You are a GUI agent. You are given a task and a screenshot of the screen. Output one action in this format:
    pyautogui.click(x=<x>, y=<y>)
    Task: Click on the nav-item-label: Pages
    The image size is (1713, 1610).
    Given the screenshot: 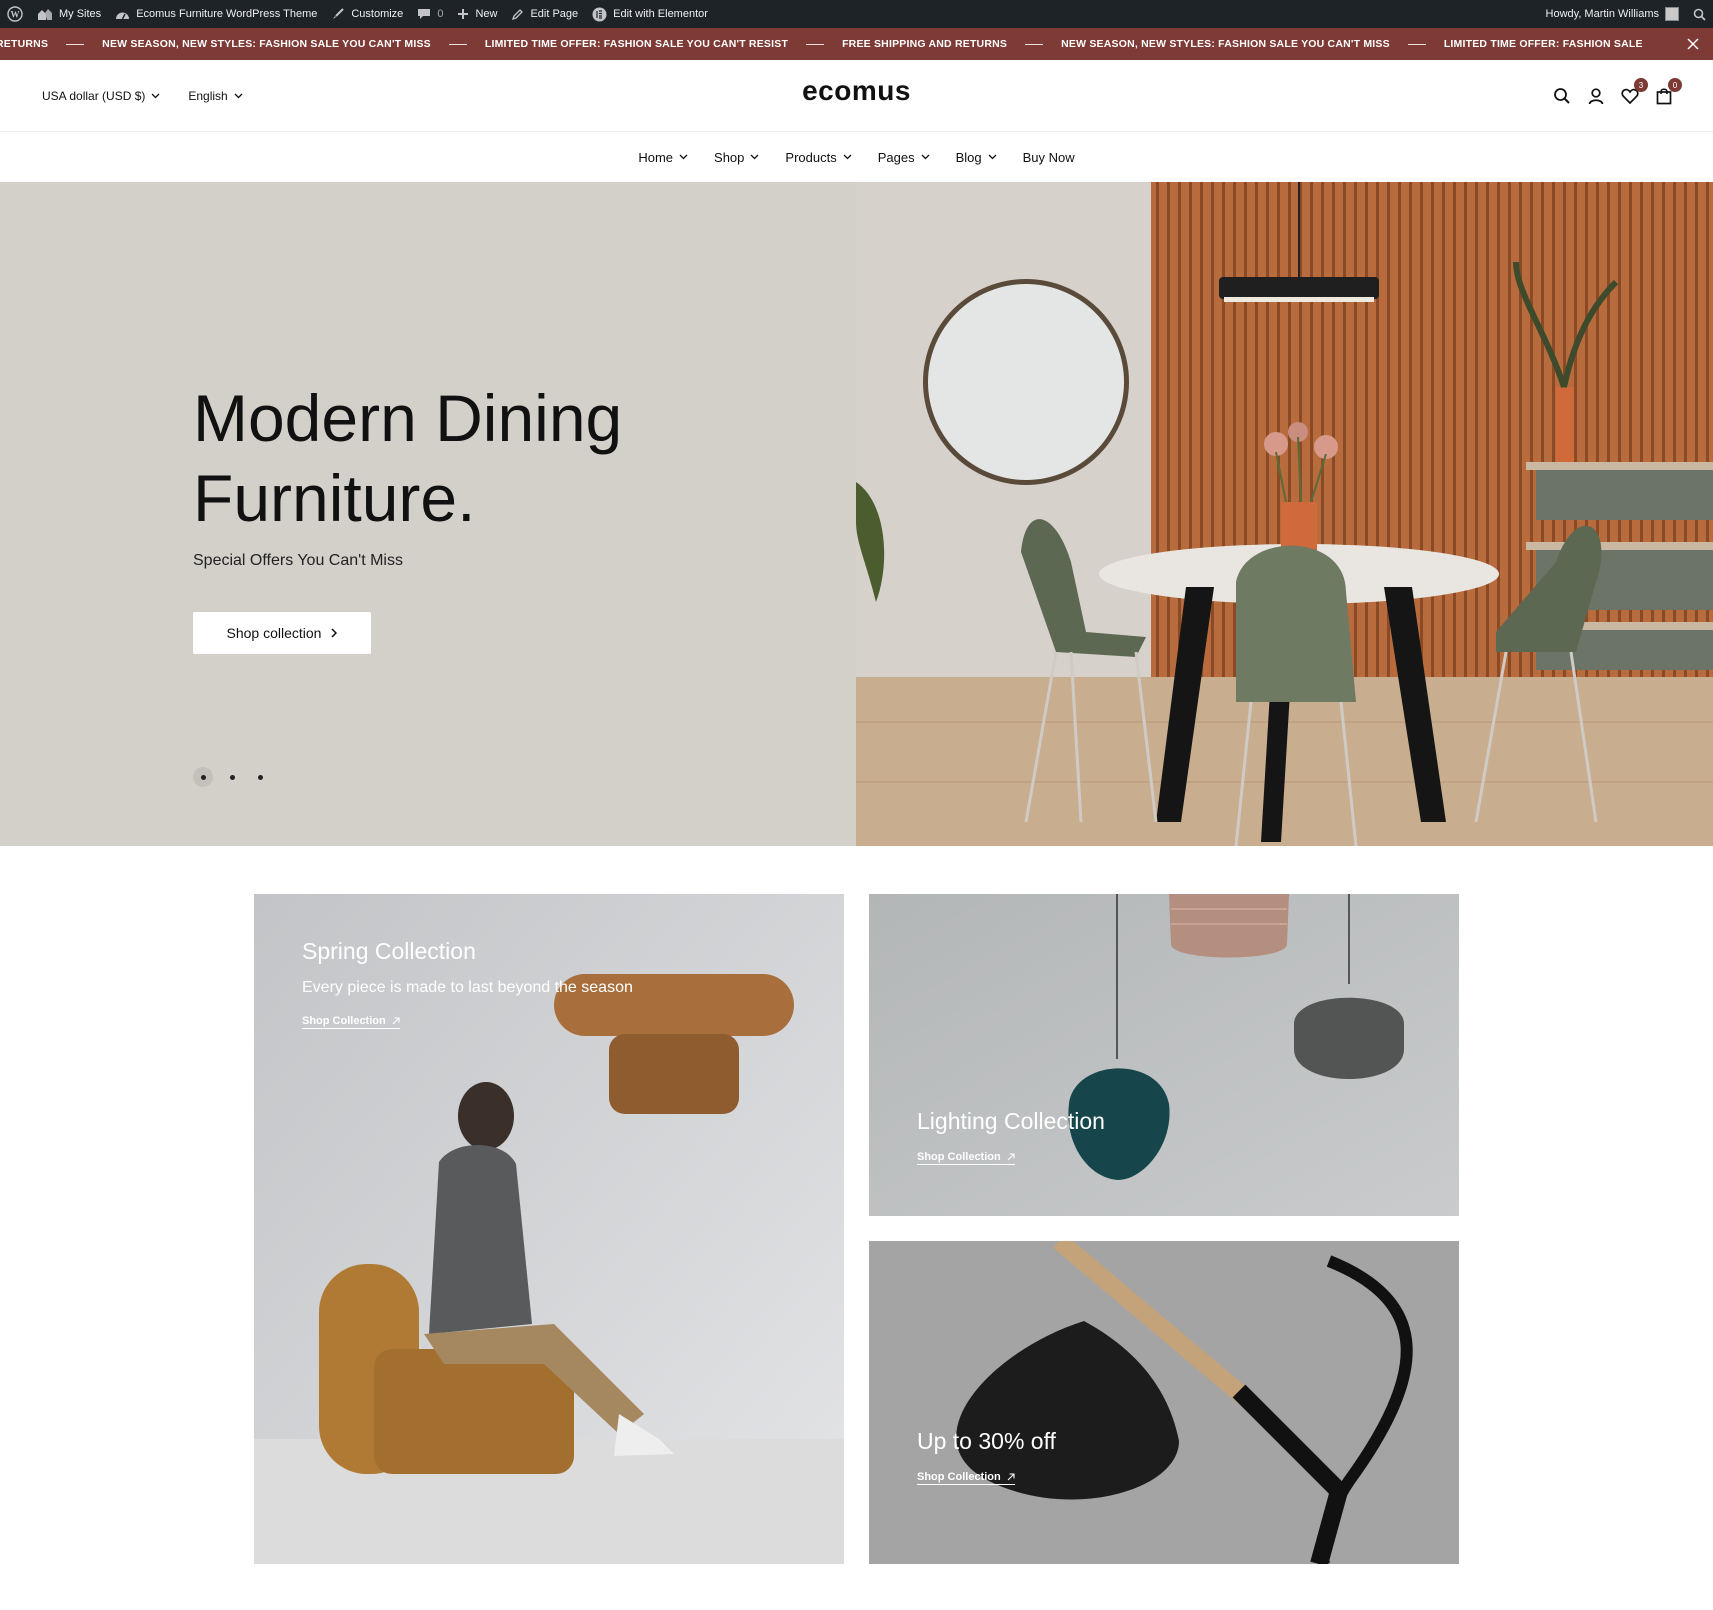 What is the action you would take?
    pyautogui.click(x=896, y=157)
    